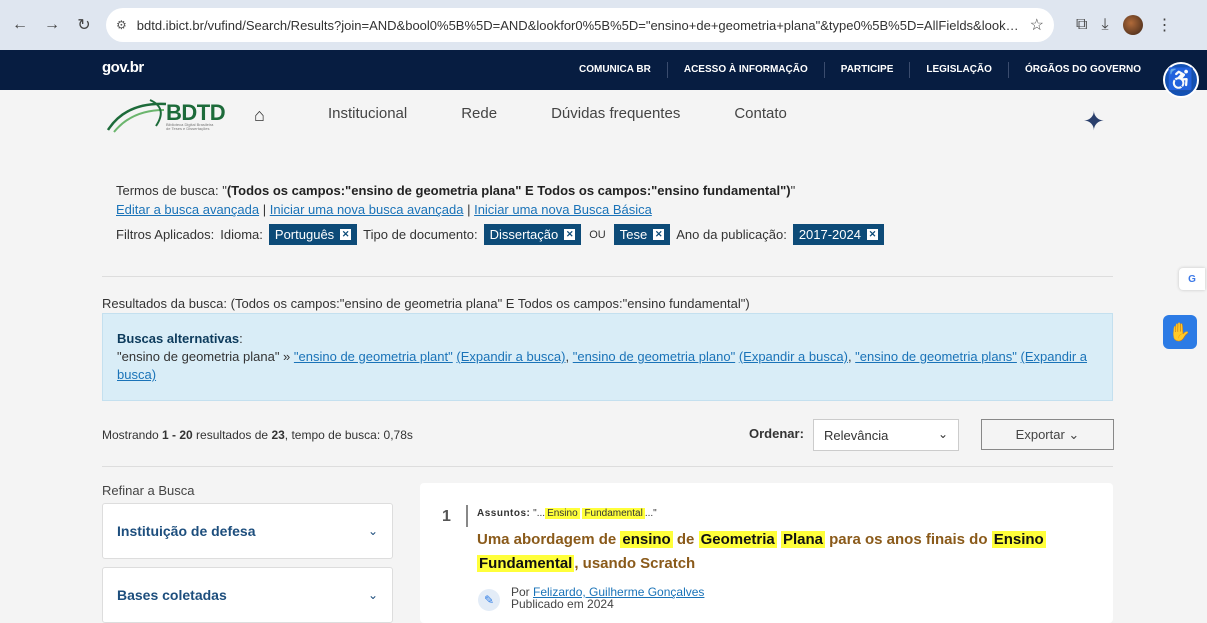 The width and height of the screenshot is (1207, 623). I want to click on sign-language-icon: ✋, so click(1180, 332).